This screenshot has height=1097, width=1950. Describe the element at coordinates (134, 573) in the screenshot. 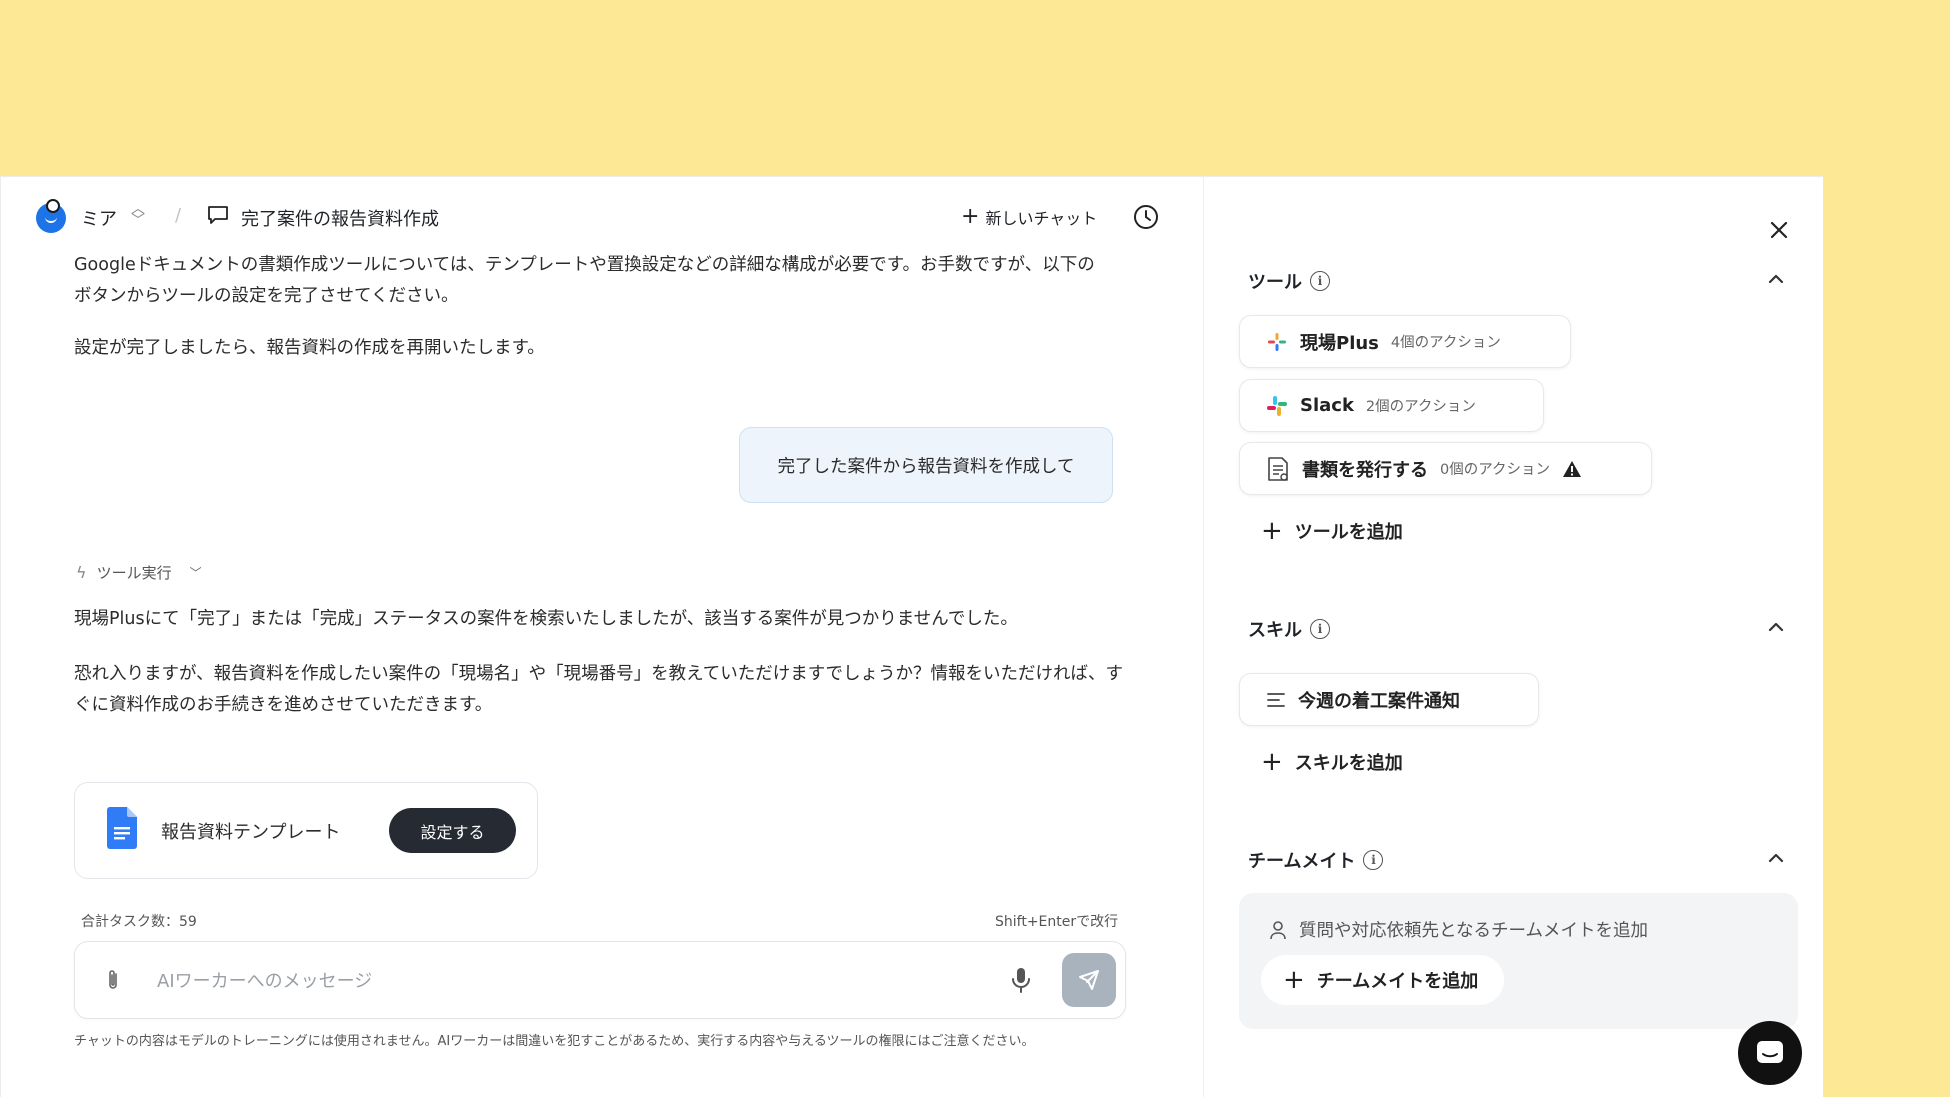

I see `tool-run-label: ツール実行` at that location.